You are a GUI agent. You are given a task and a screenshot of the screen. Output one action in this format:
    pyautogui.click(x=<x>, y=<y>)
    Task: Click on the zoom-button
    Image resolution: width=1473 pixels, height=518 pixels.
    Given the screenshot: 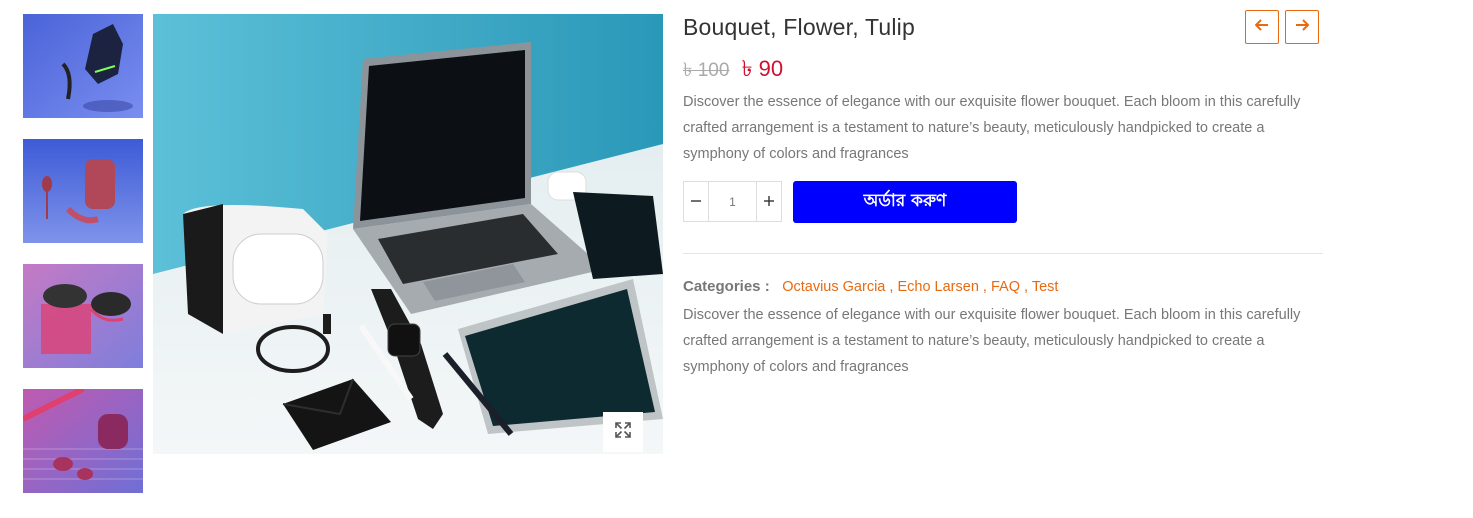 What is the action you would take?
    pyautogui.click(x=623, y=432)
    